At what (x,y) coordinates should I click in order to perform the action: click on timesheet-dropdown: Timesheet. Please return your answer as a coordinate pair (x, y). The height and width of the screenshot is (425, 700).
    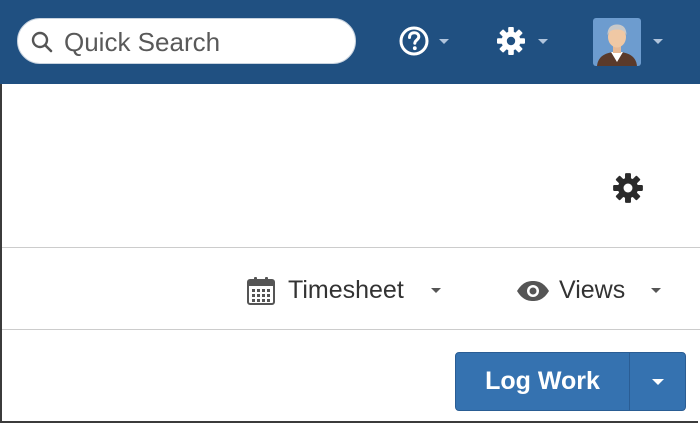
    Looking at the image, I should click on (347, 290).